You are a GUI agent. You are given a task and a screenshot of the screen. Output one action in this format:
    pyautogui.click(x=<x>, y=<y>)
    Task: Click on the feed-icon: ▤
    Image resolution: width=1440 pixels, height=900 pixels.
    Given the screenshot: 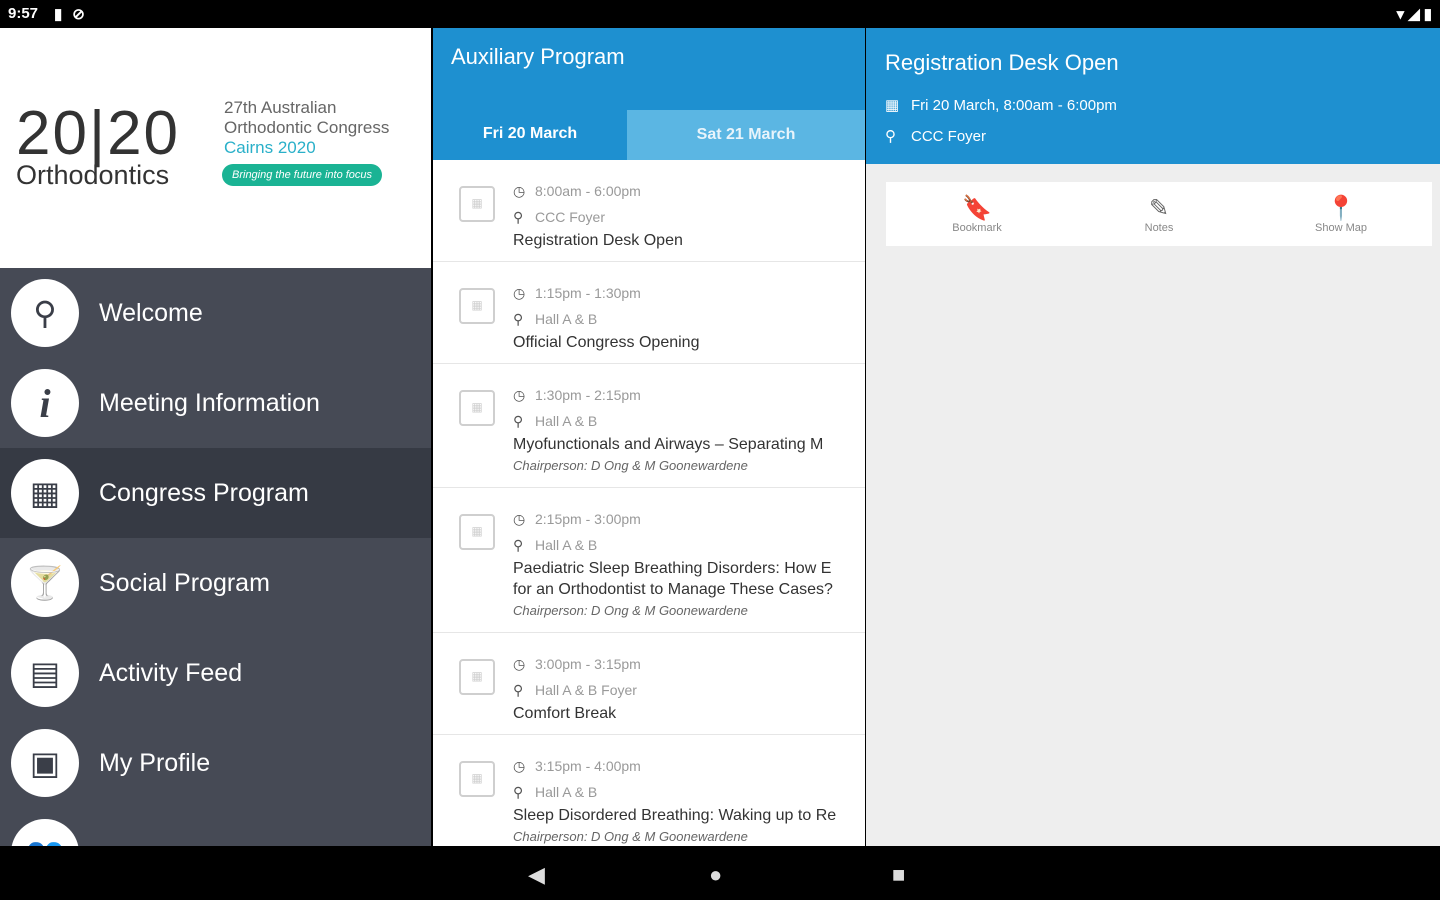 What is the action you would take?
    pyautogui.click(x=45, y=673)
    